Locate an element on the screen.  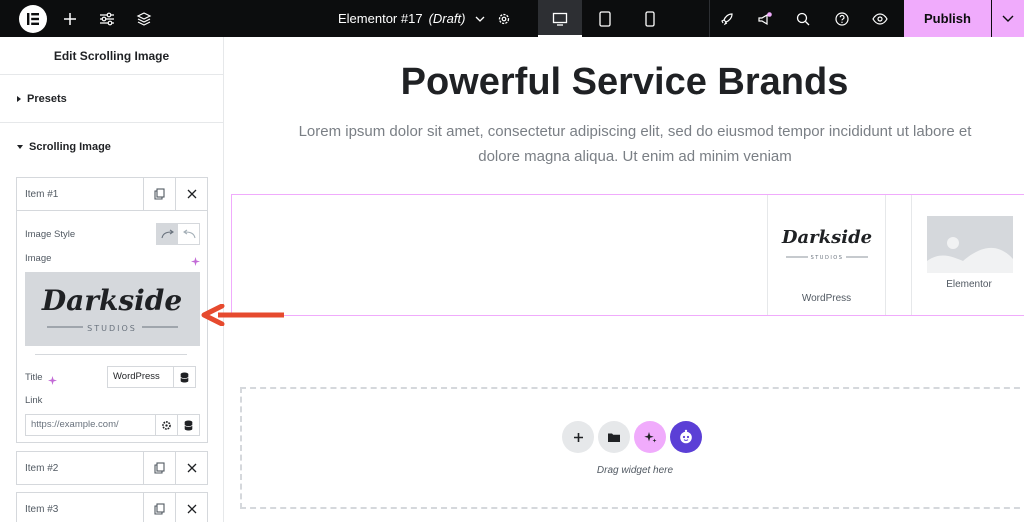
scroll-card: Elementor is located at coordinates (967, 255).